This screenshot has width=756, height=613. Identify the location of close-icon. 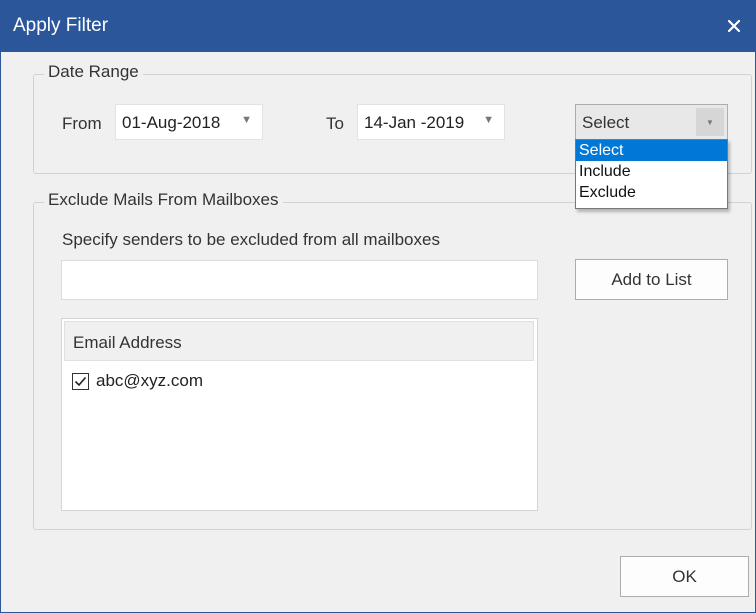
(734, 26).